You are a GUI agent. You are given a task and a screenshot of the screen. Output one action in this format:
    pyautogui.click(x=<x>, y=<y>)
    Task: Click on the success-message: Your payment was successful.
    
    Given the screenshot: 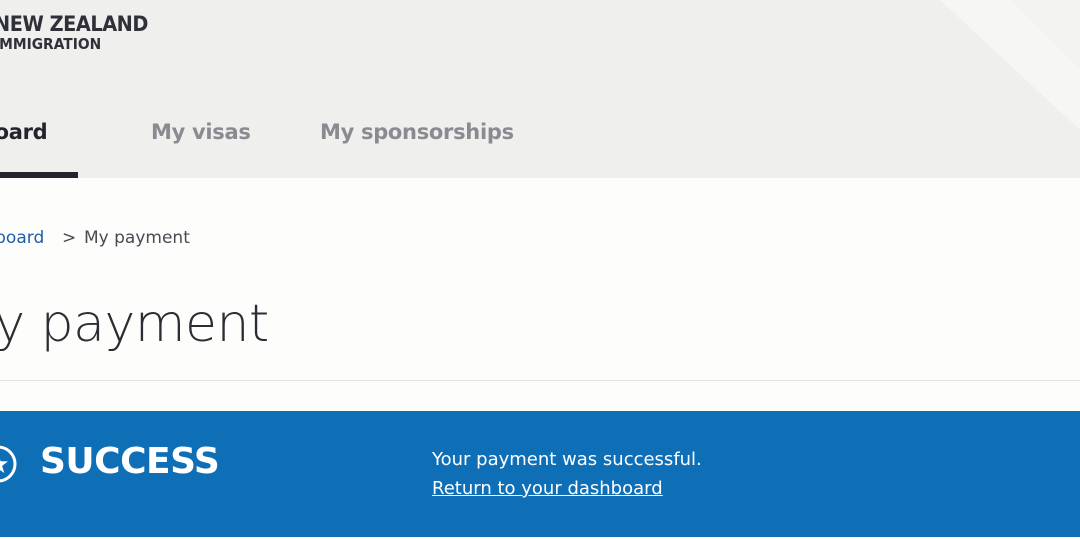 What is the action you would take?
    pyautogui.click(x=567, y=459)
    